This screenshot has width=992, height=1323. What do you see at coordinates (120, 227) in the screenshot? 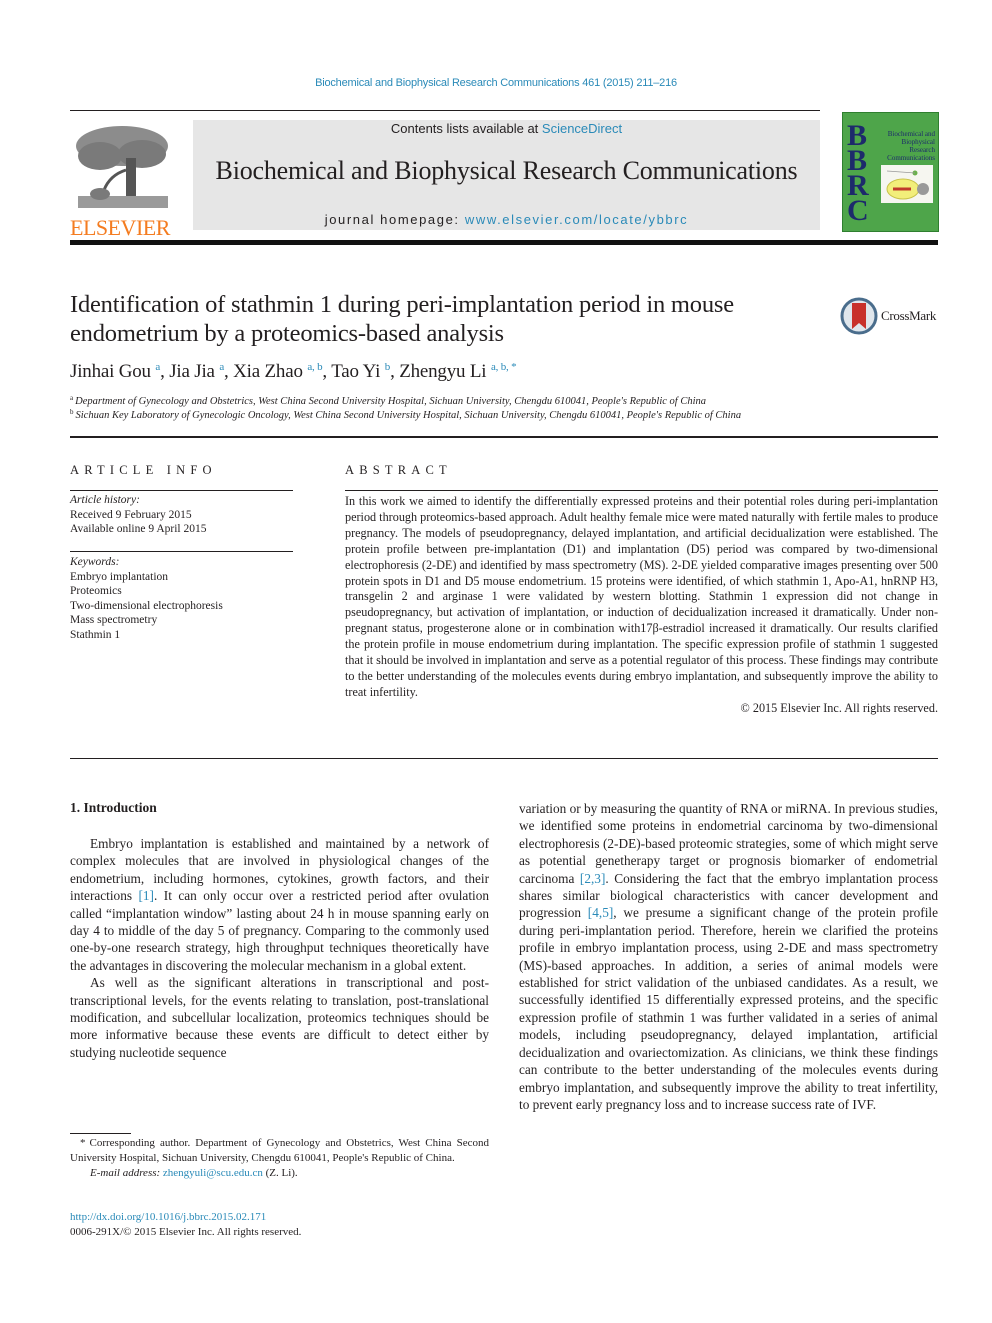
I see `elsevier-wordmark: ELSEVIER` at bounding box center [120, 227].